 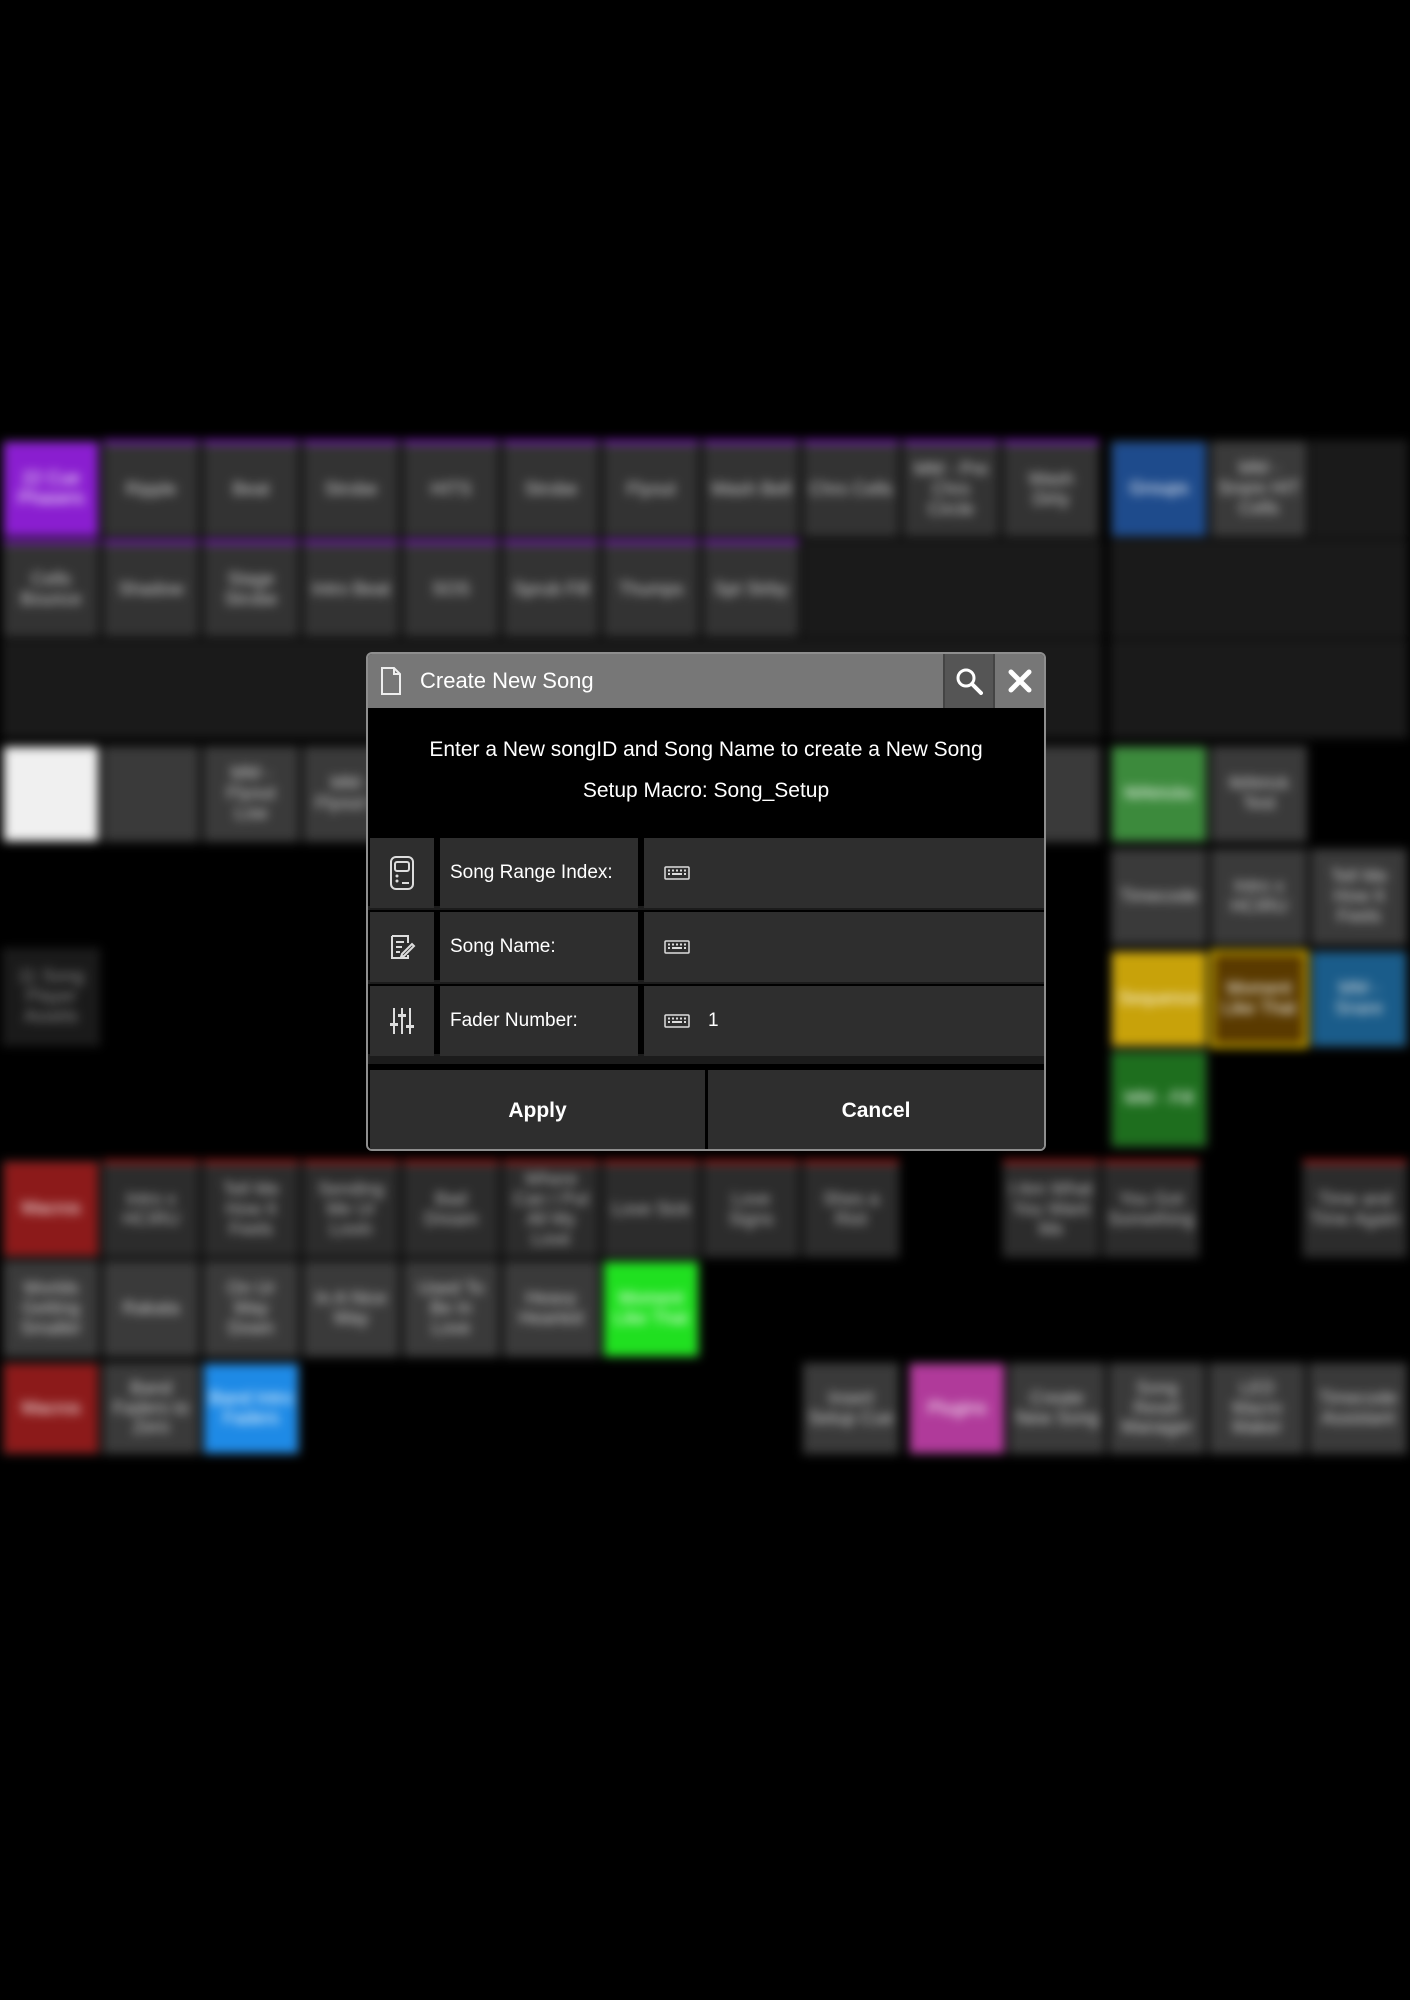 What do you see at coordinates (51, 589) in the screenshot?
I see `phaser-tile: Cells Bounce` at bounding box center [51, 589].